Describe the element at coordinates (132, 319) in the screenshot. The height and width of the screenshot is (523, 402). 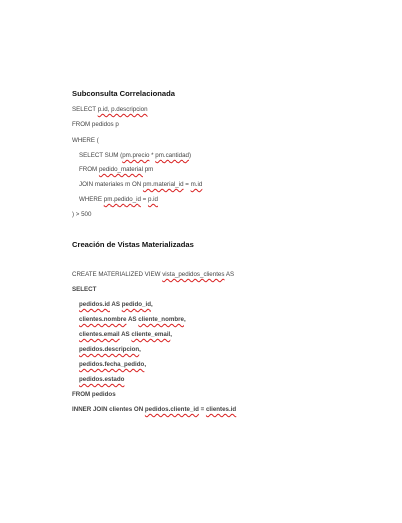
I see `code-line: clientes.nombre AS cliente_nombre,` at that location.